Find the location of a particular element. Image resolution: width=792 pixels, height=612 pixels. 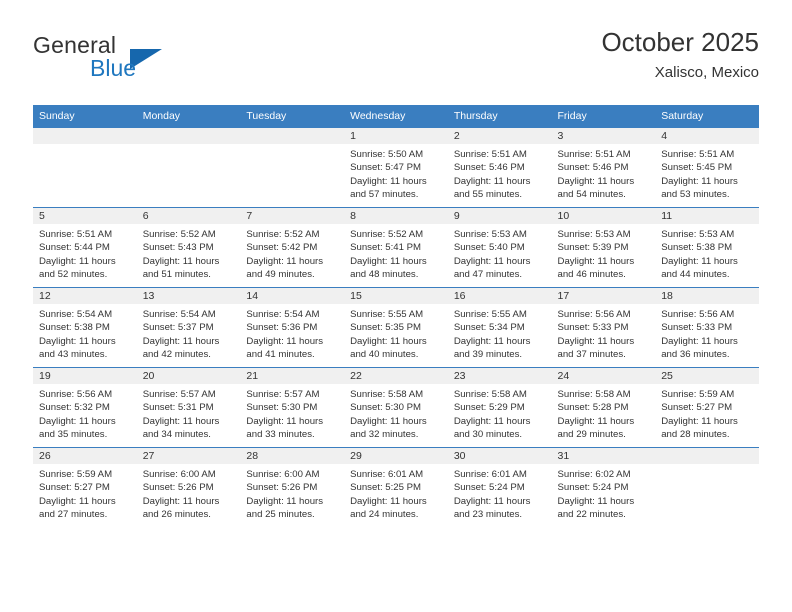

daylight-text-line2: and 51 minutes. is located at coordinates (176, 275).